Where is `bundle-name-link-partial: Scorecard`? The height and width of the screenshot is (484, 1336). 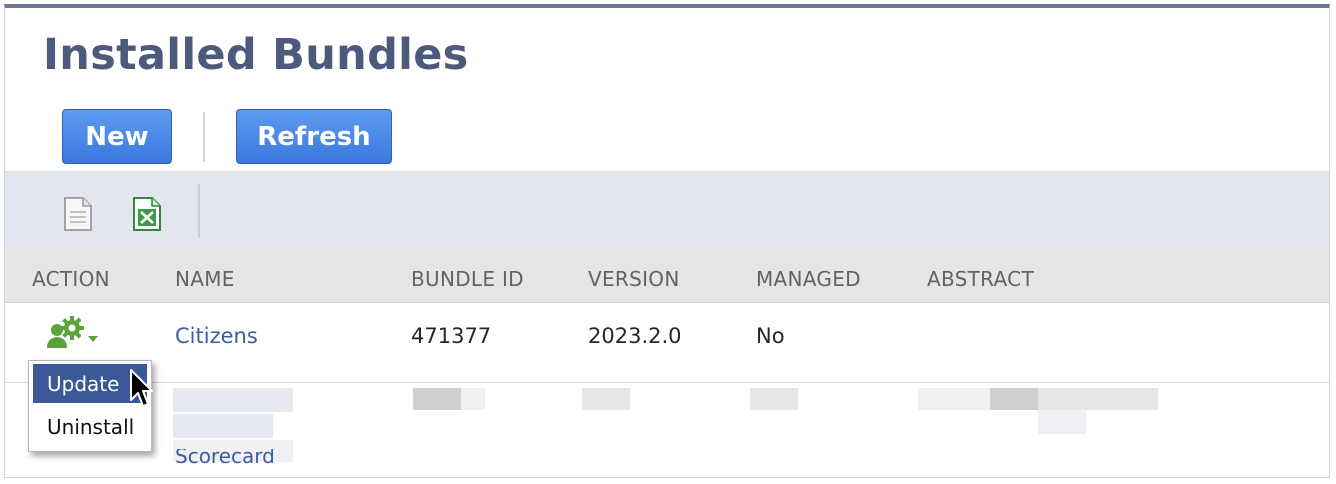
bundle-name-link-partial: Scorecard is located at coordinates (225, 458).